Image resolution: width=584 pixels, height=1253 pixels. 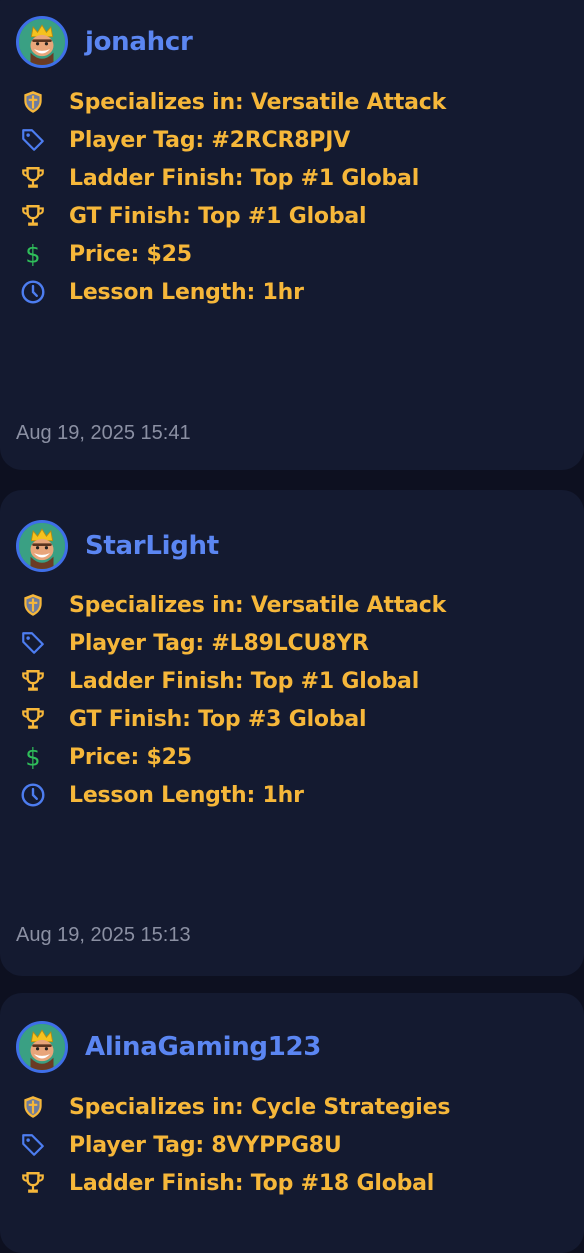 I want to click on ladder-finish-row: Ladder Finish: Top #18 Global, so click(x=234, y=1183).